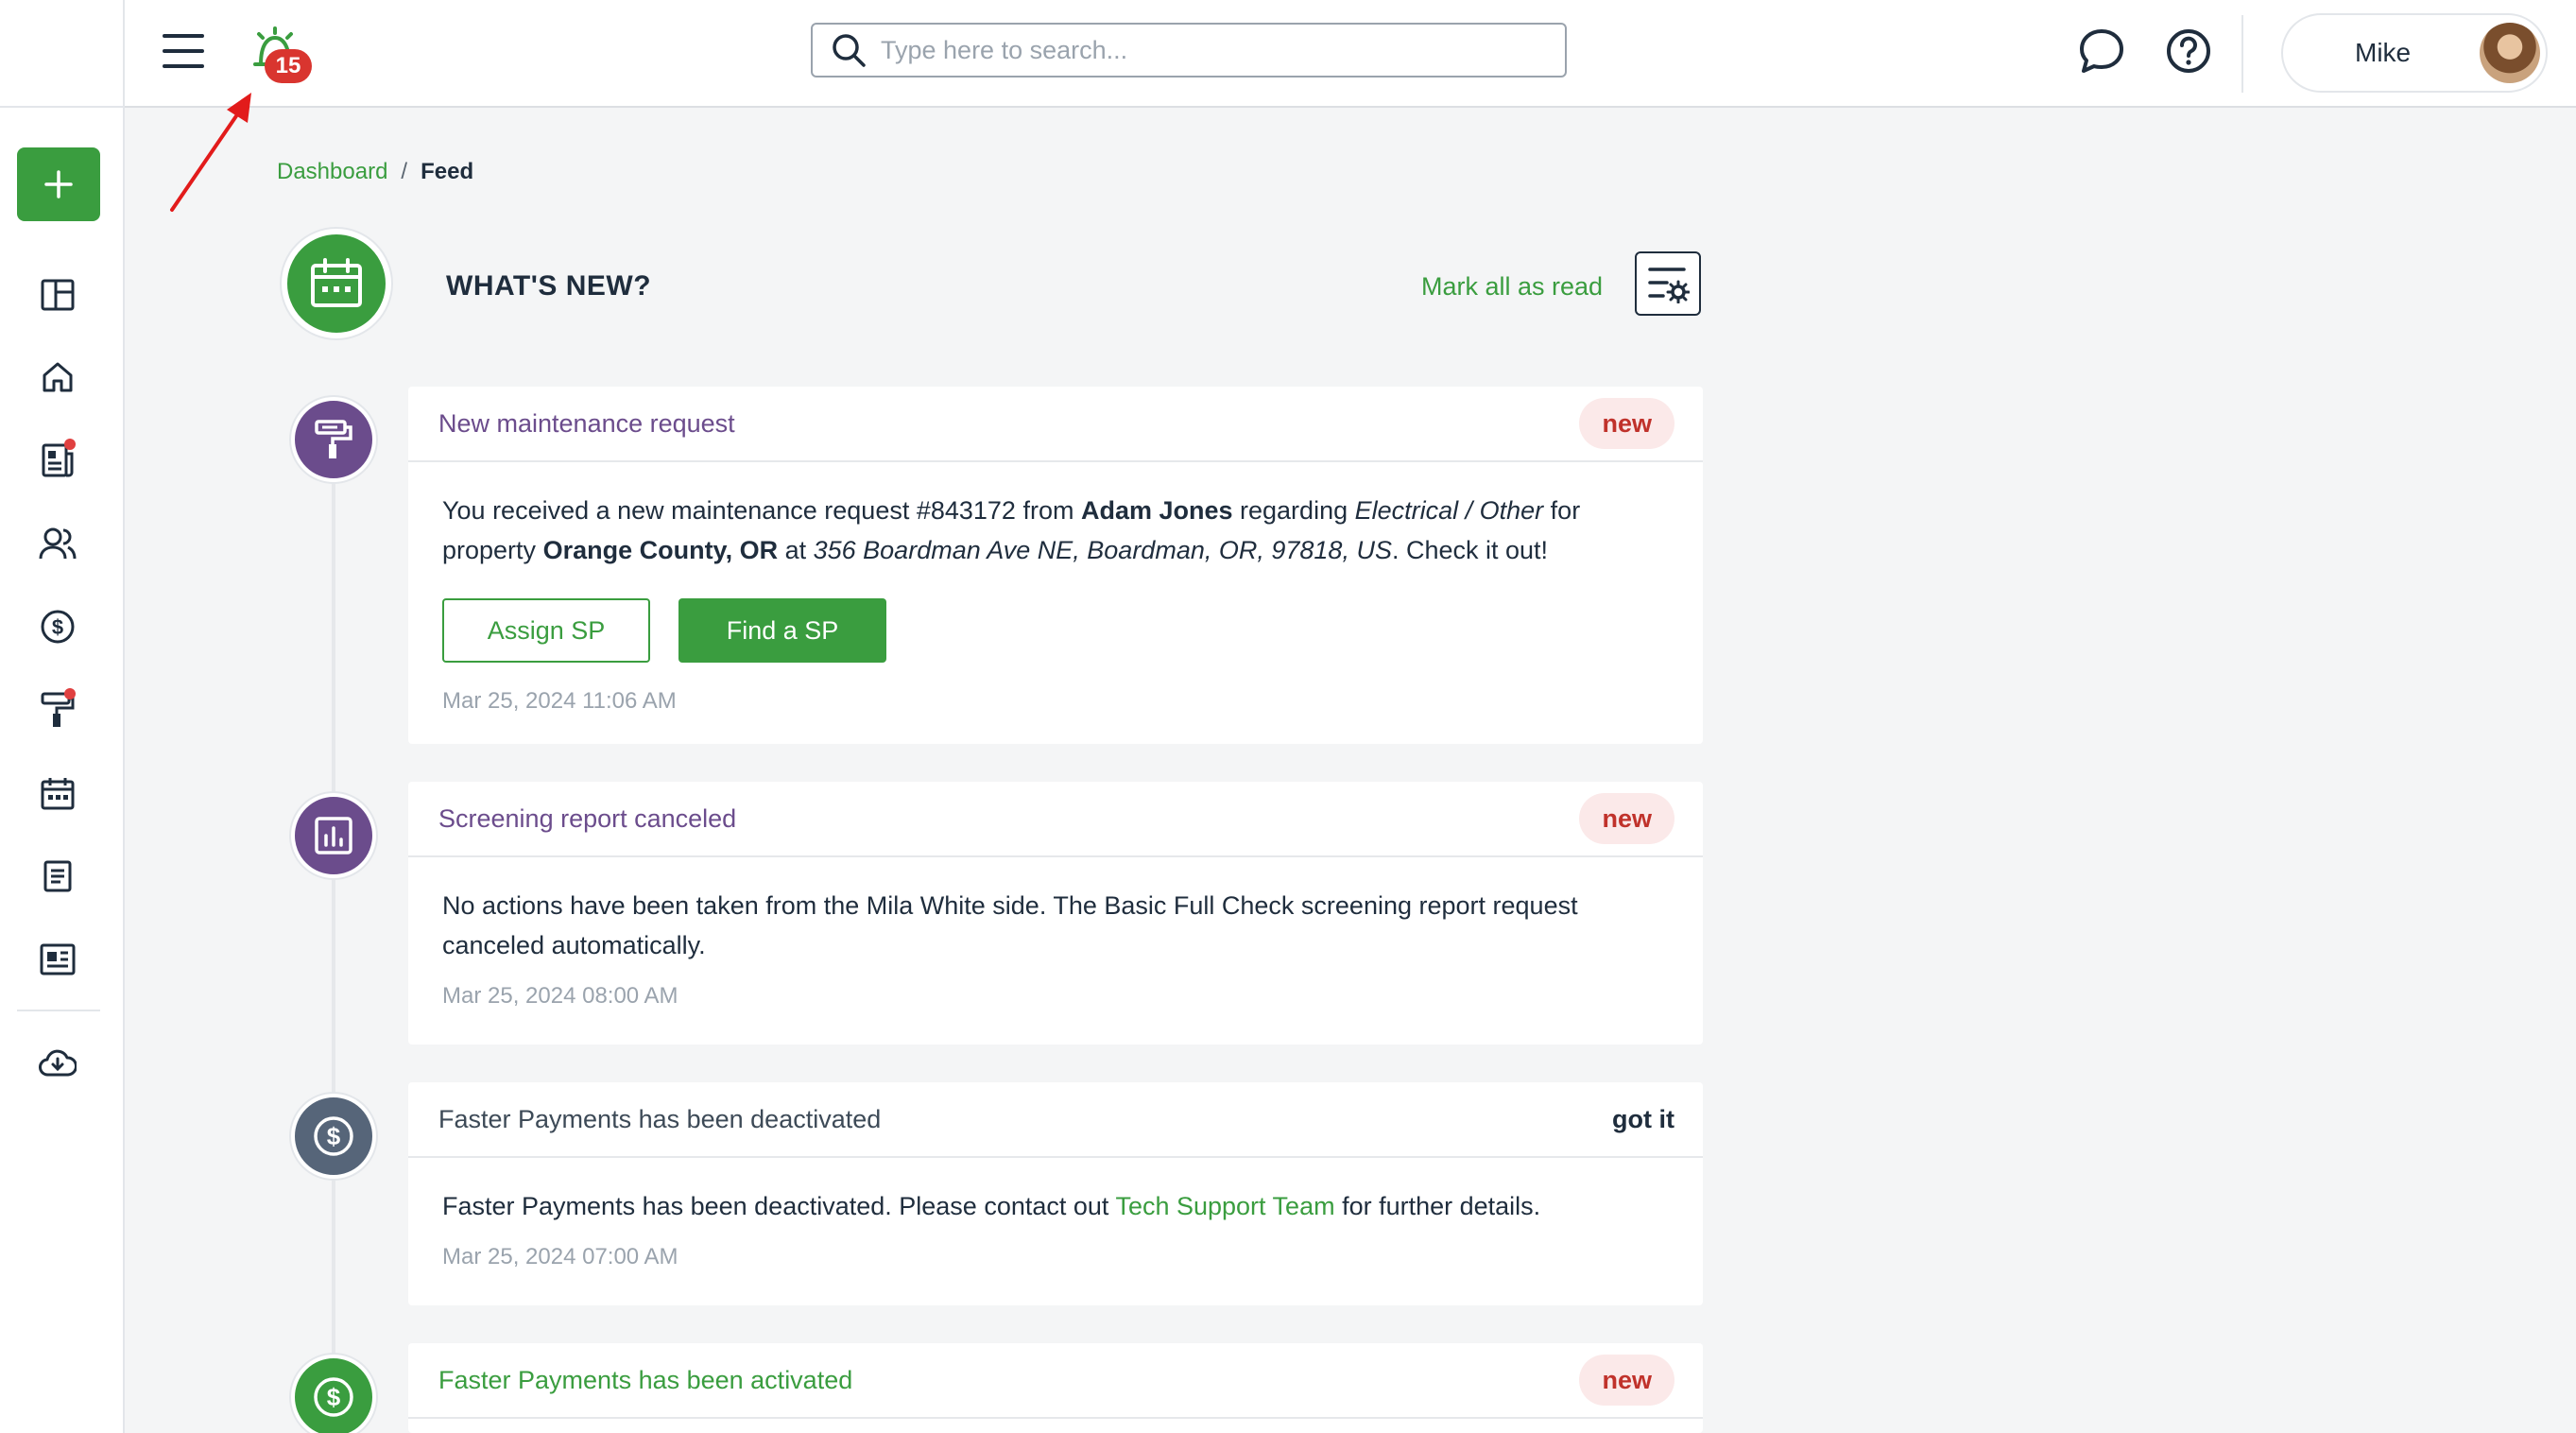  Describe the element at coordinates (546, 630) in the screenshot. I see `assign-sp-button: Assign SP` at that location.